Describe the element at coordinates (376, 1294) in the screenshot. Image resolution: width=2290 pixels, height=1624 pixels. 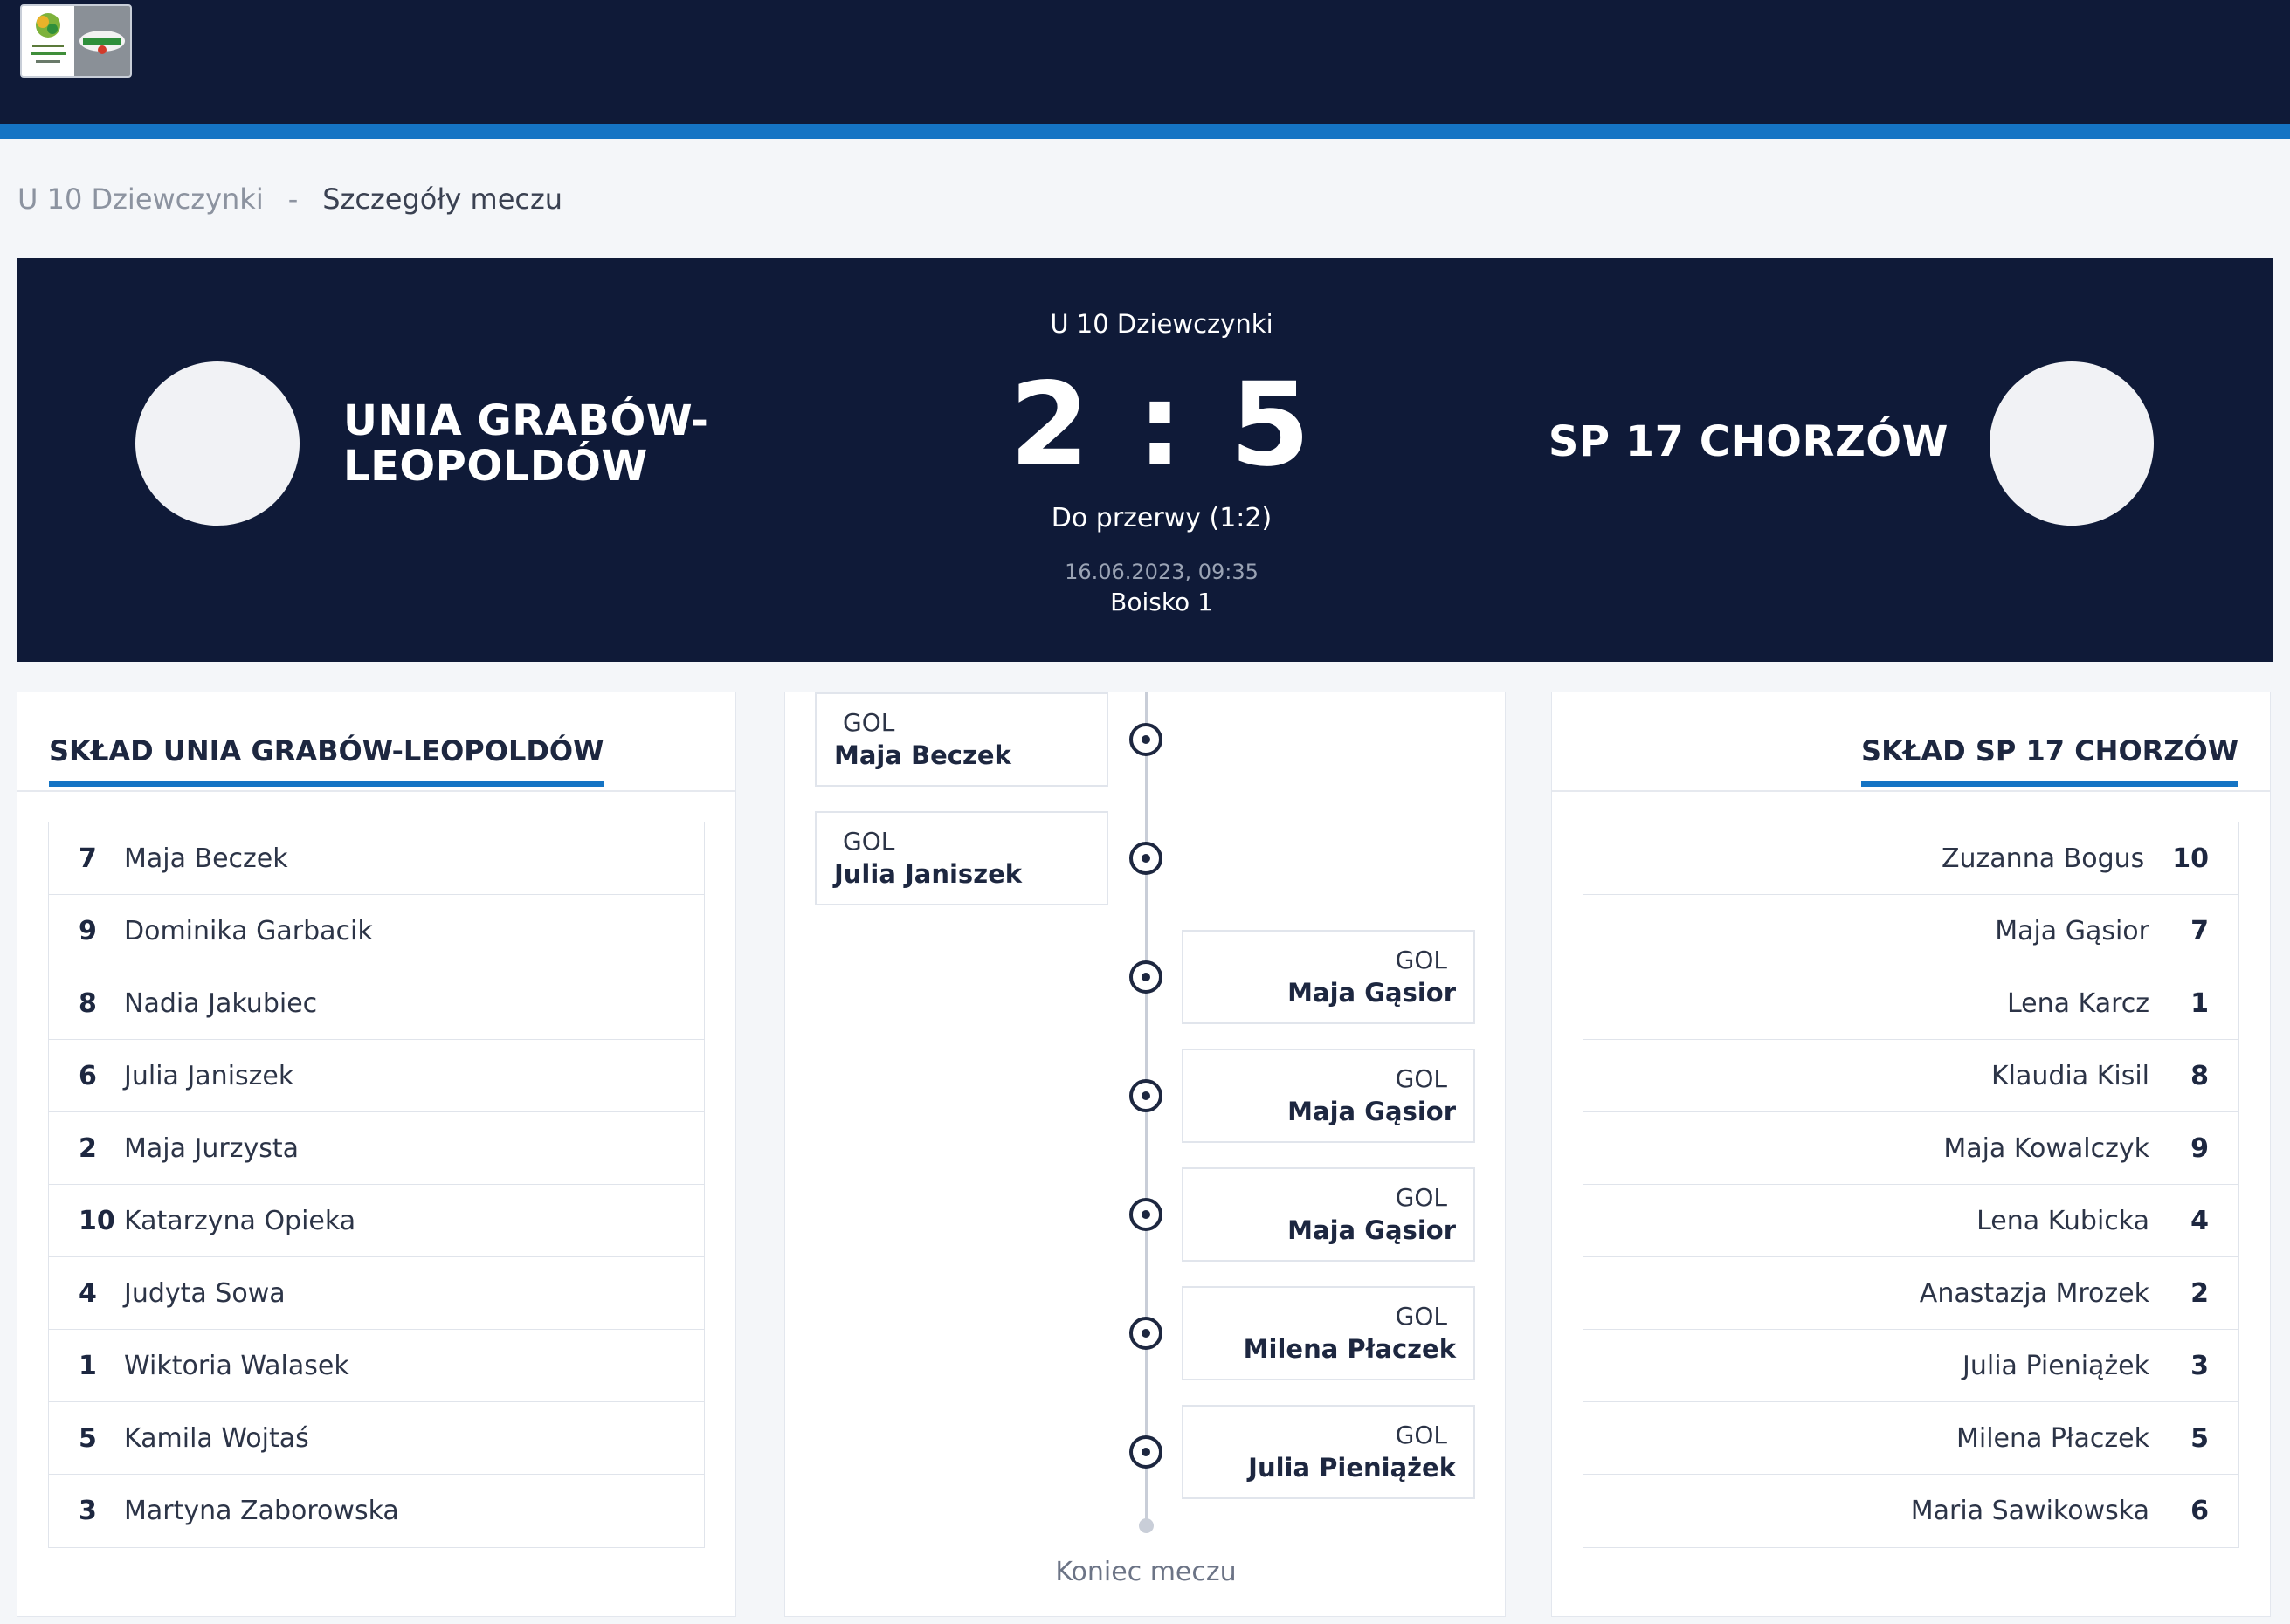
I see `home-player-row: 4 Judyta Sowa` at that location.